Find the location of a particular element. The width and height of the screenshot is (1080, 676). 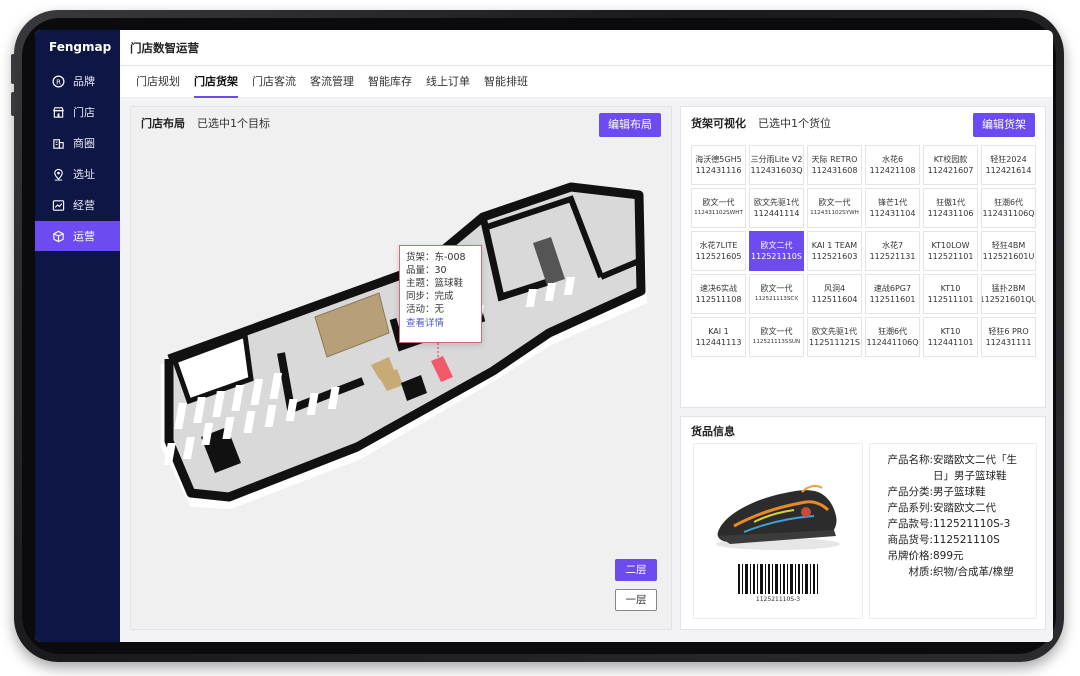

shelf-slot-code: 112521110S is located at coordinates (776, 256).